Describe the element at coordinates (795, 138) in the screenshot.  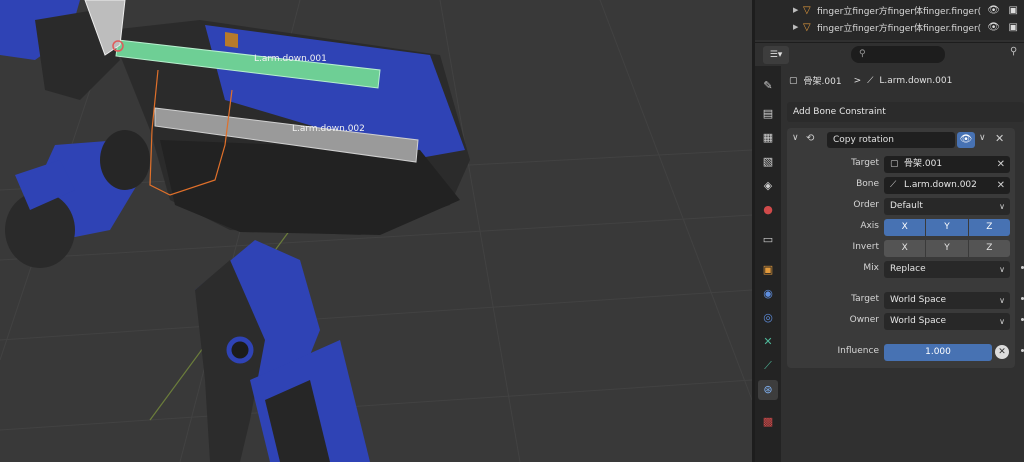
I see `collapse-chevron-icon: ∨` at that location.